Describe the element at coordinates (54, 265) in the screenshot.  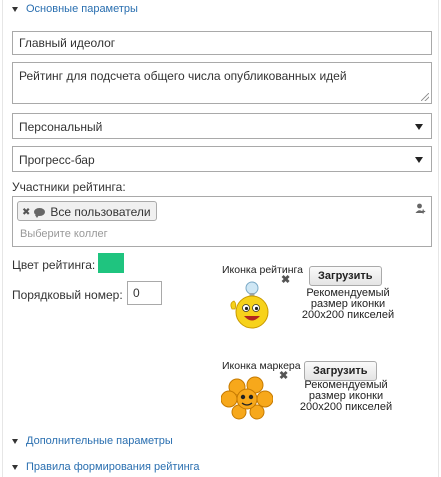
I see `color-label: Цвет рейтинга:` at that location.